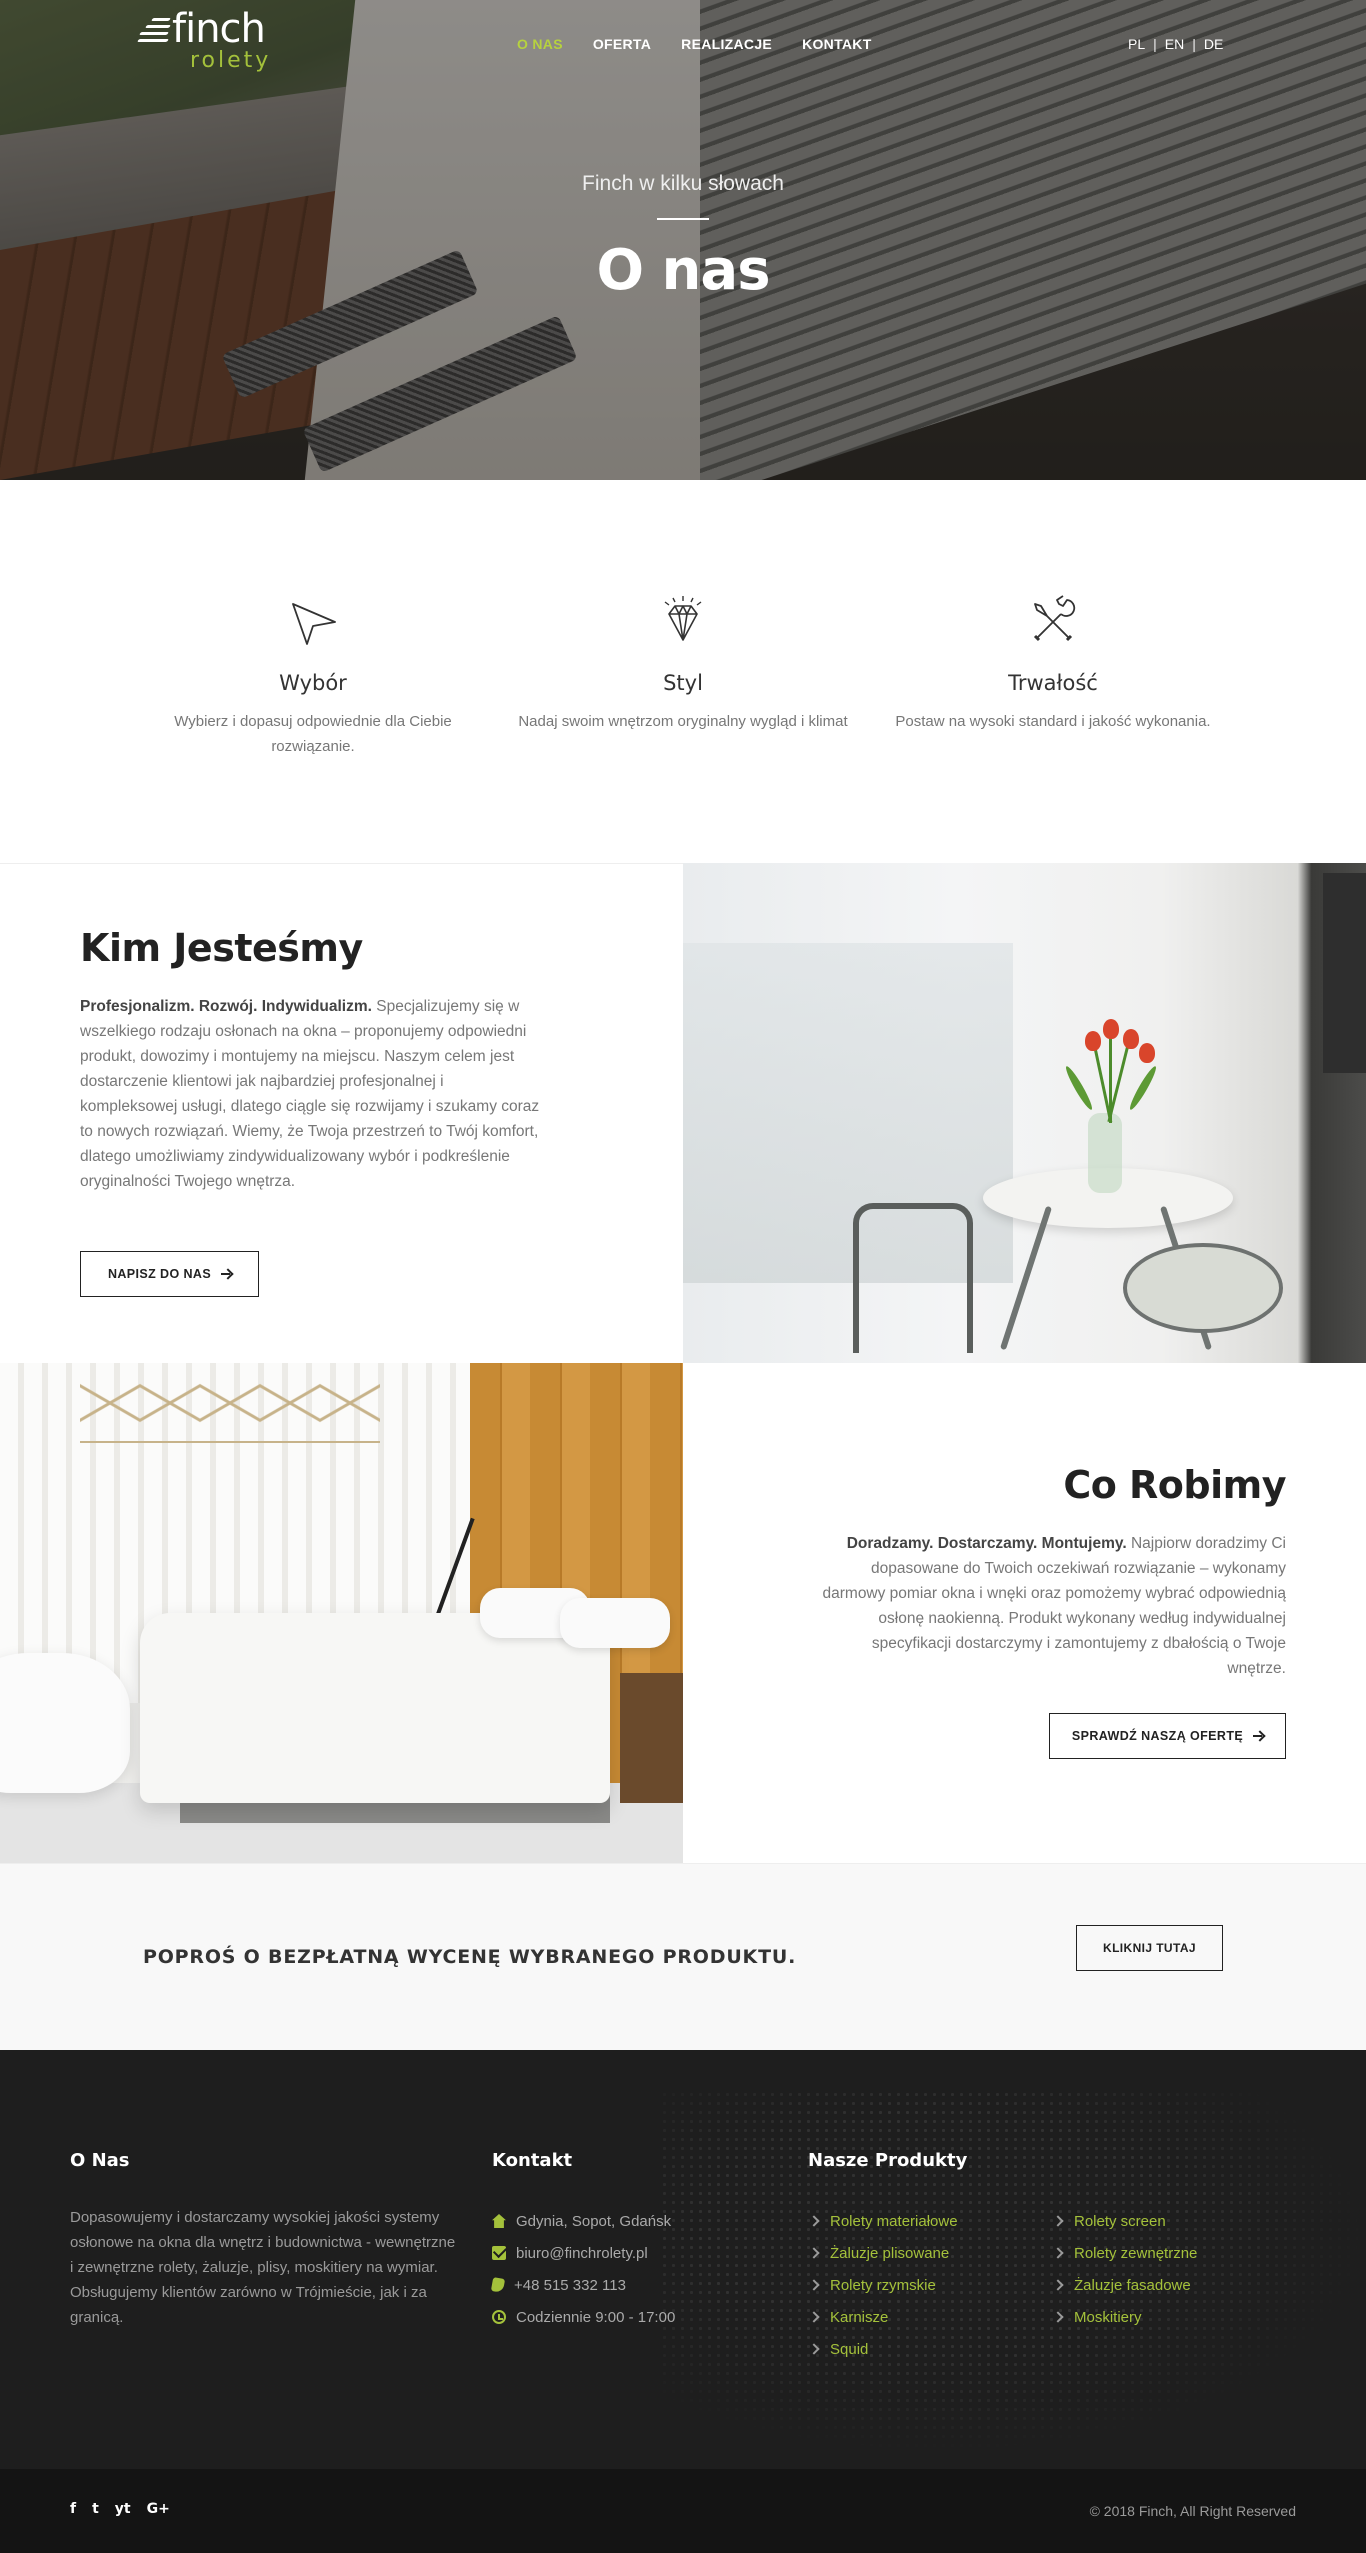  What do you see at coordinates (883, 2285) in the screenshot?
I see `product-link-label: Rolety rzymskie` at bounding box center [883, 2285].